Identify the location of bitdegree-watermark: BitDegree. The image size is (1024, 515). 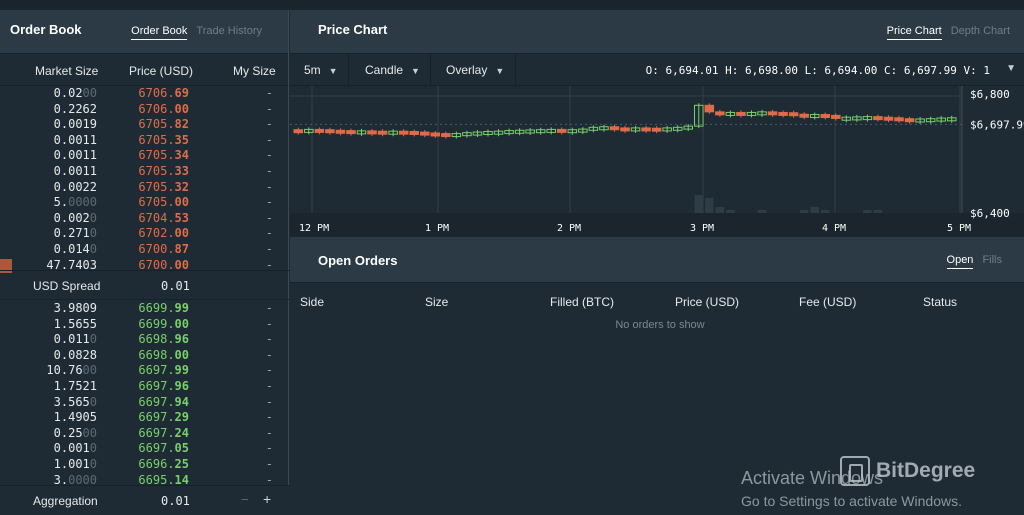
(907, 471).